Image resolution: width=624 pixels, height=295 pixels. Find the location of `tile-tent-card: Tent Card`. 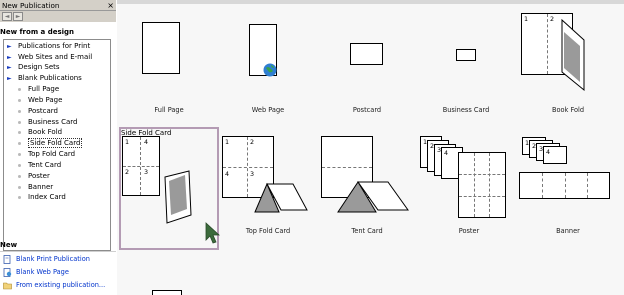

tile-tent-card: Tent Card is located at coordinates (367, 186).